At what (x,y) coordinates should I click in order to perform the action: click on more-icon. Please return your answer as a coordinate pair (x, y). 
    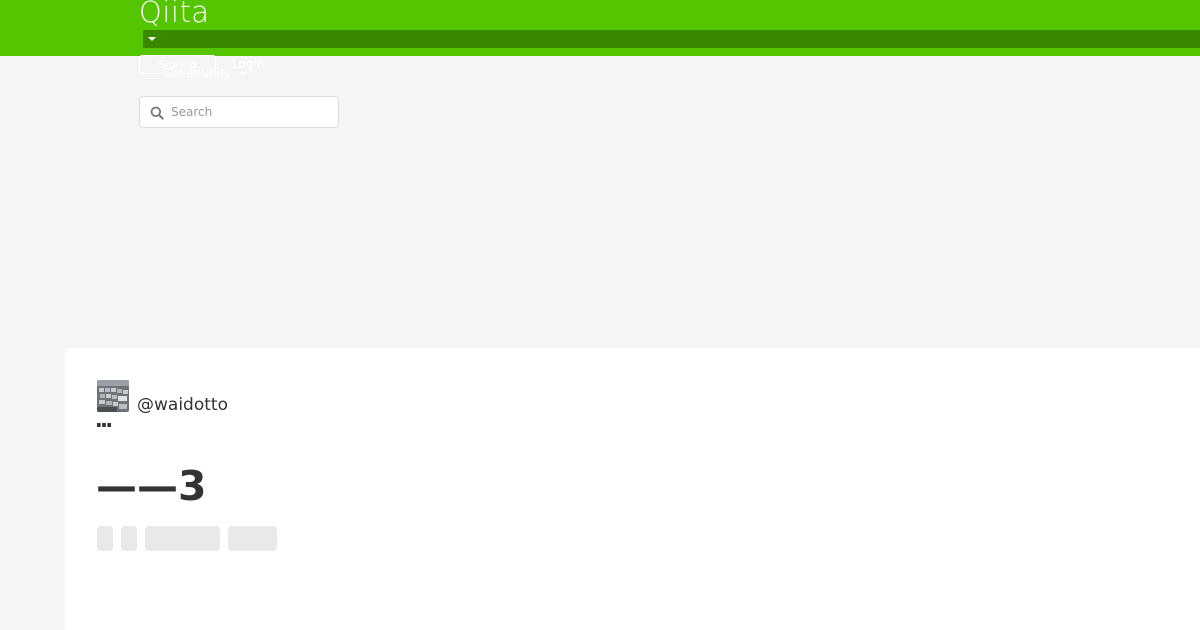
    Looking at the image, I should click on (104, 425).